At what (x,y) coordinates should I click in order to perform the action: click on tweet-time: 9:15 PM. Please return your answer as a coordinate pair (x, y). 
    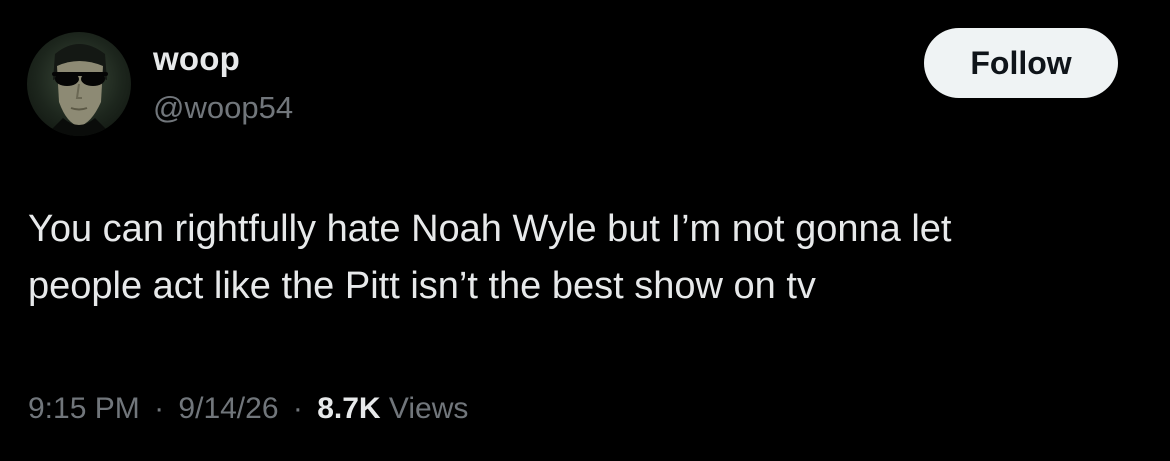
    Looking at the image, I should click on (84, 408).